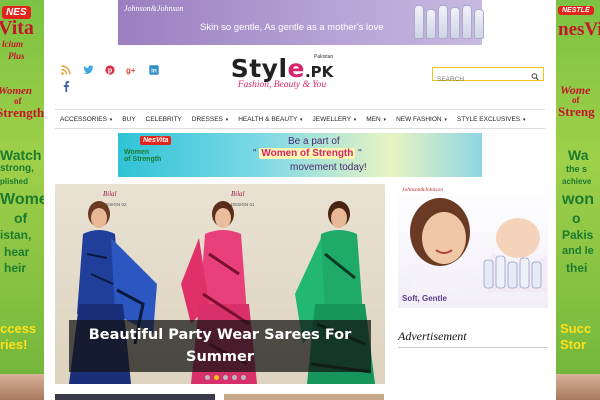 Image resolution: width=600 pixels, height=400 pixels. I want to click on advertisement-heading: Advertisement, so click(432, 336).